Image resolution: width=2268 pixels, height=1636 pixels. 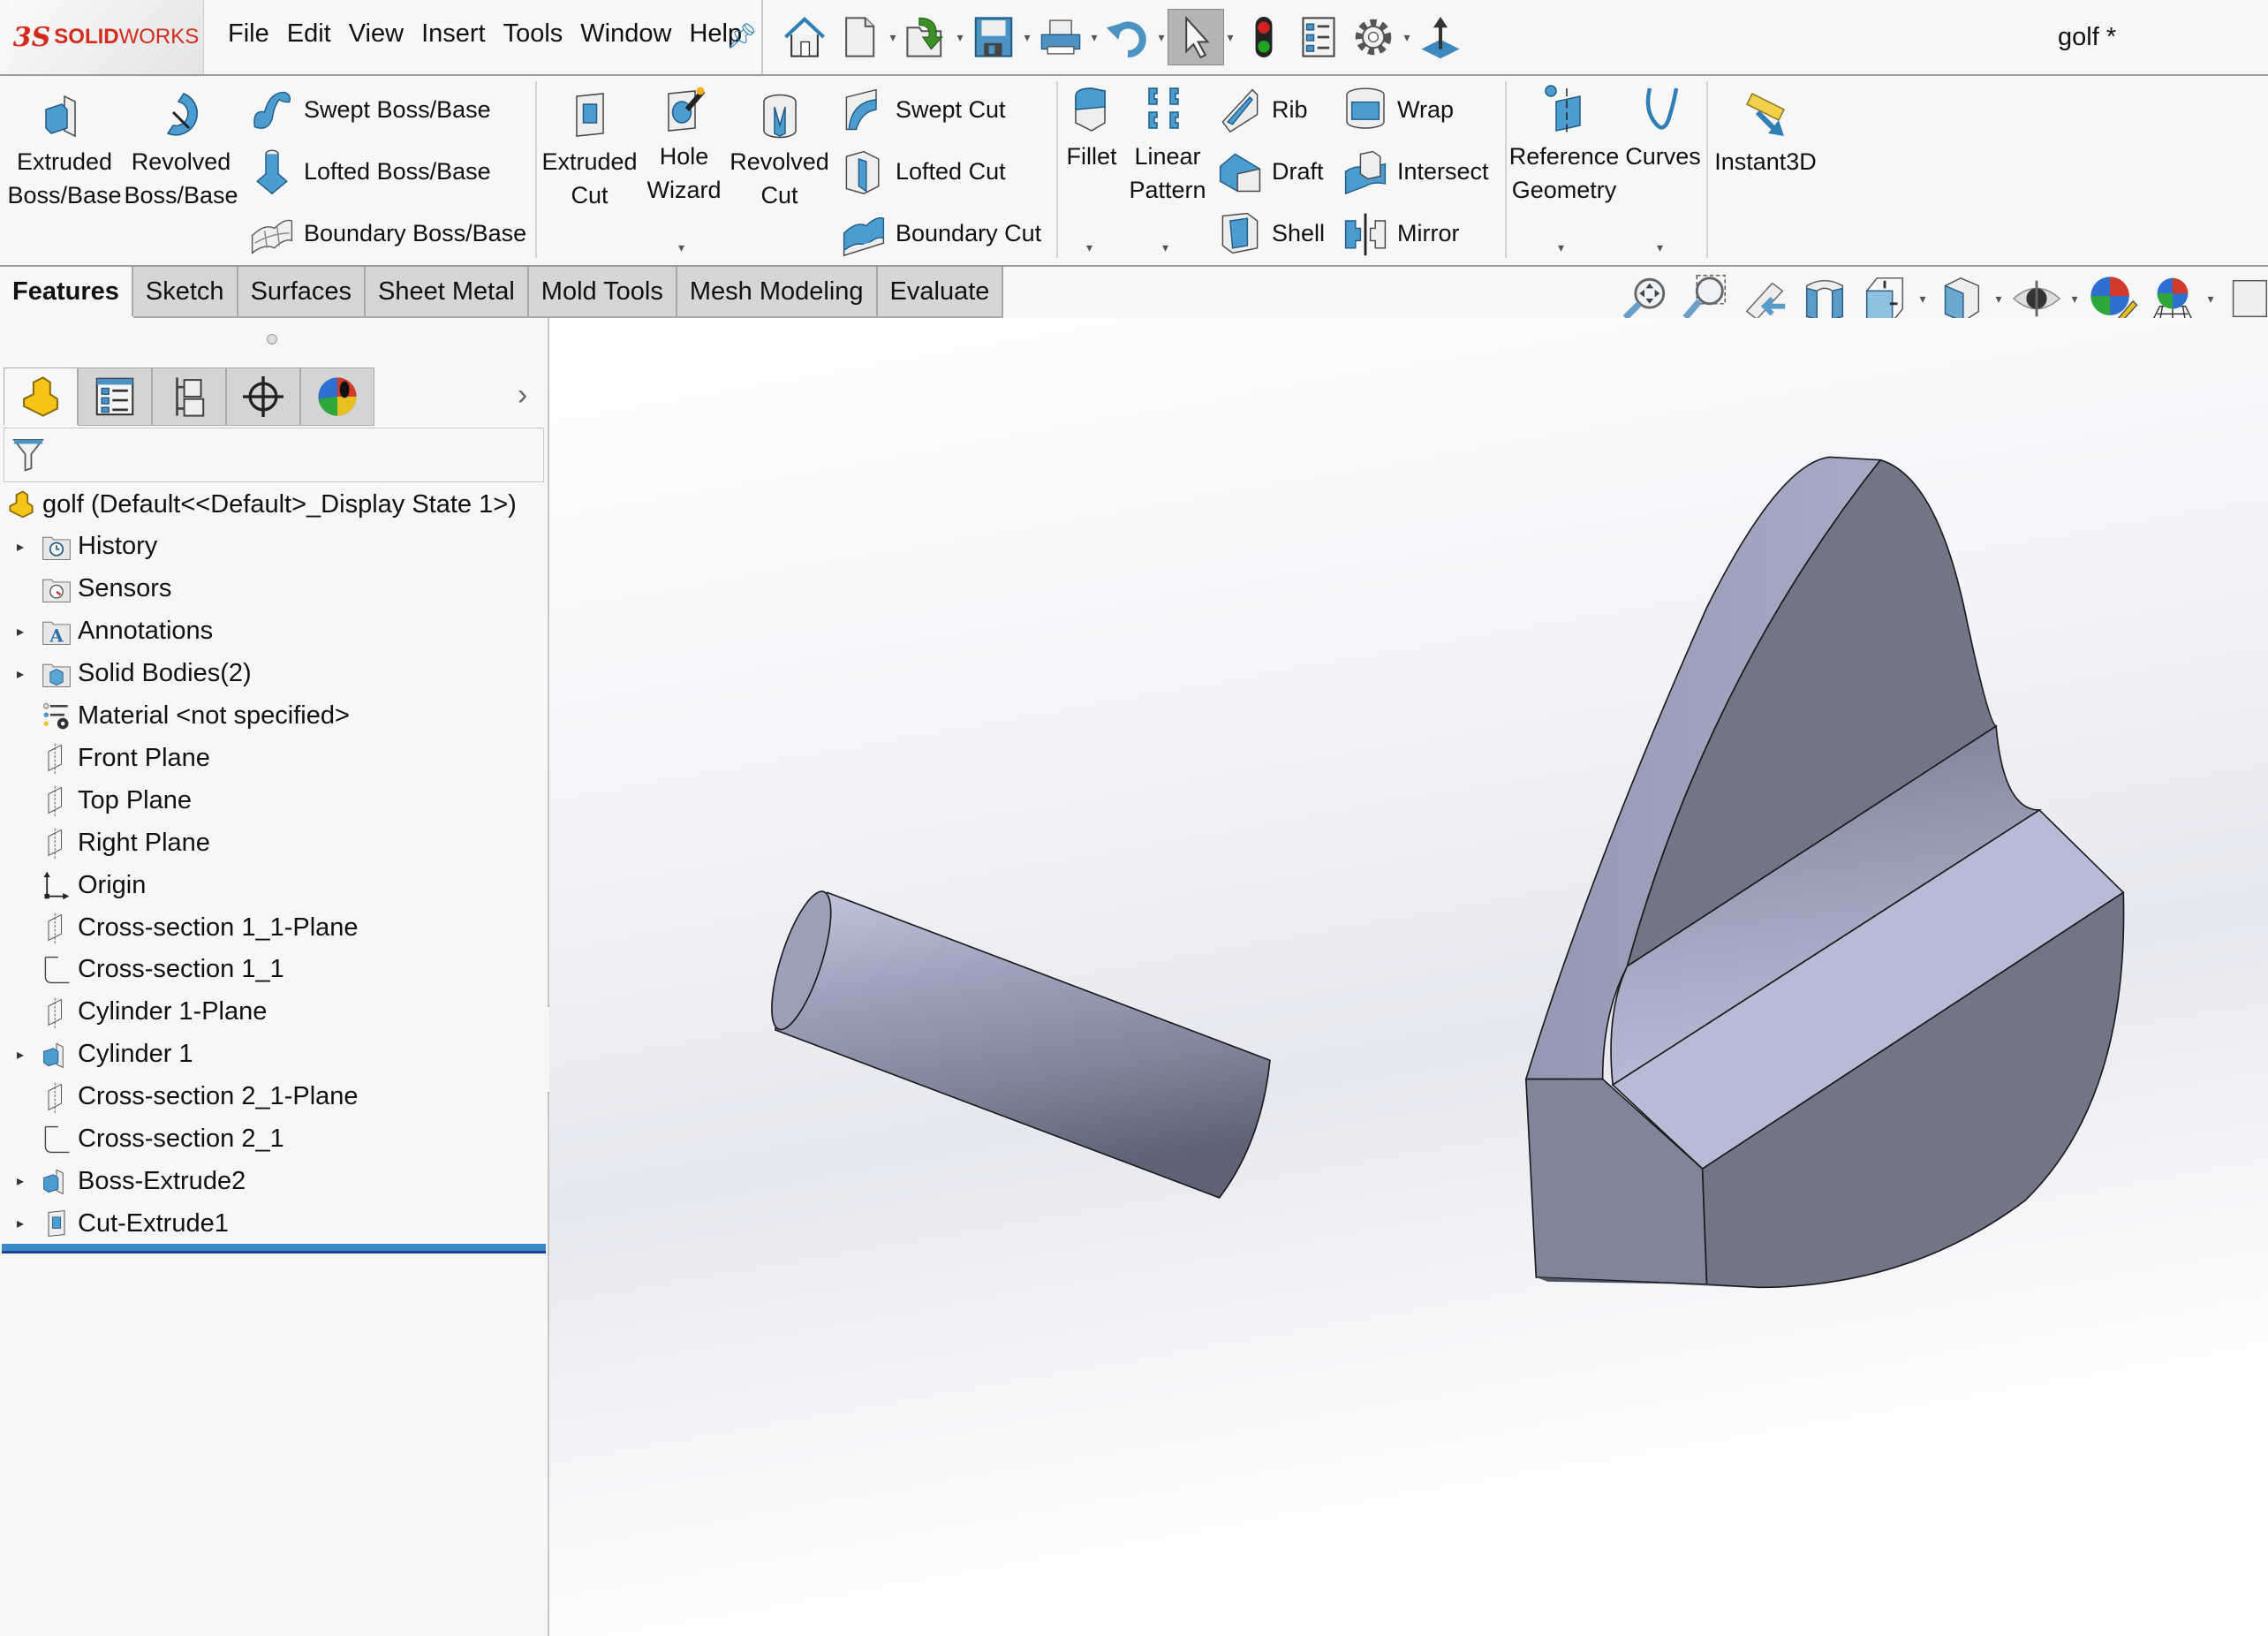 I want to click on cylinder-body, so click(x=1022, y=1045).